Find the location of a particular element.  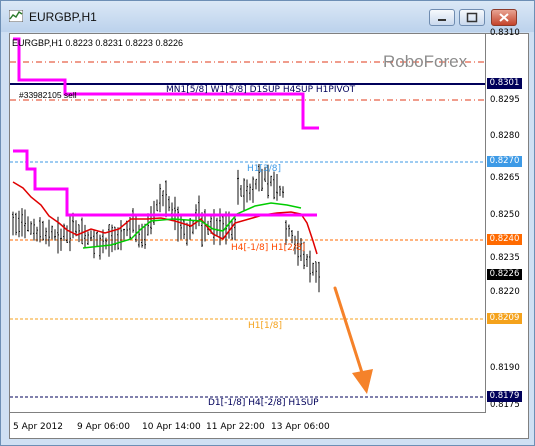

forecast-arrow-head is located at coordinates (362, 381).